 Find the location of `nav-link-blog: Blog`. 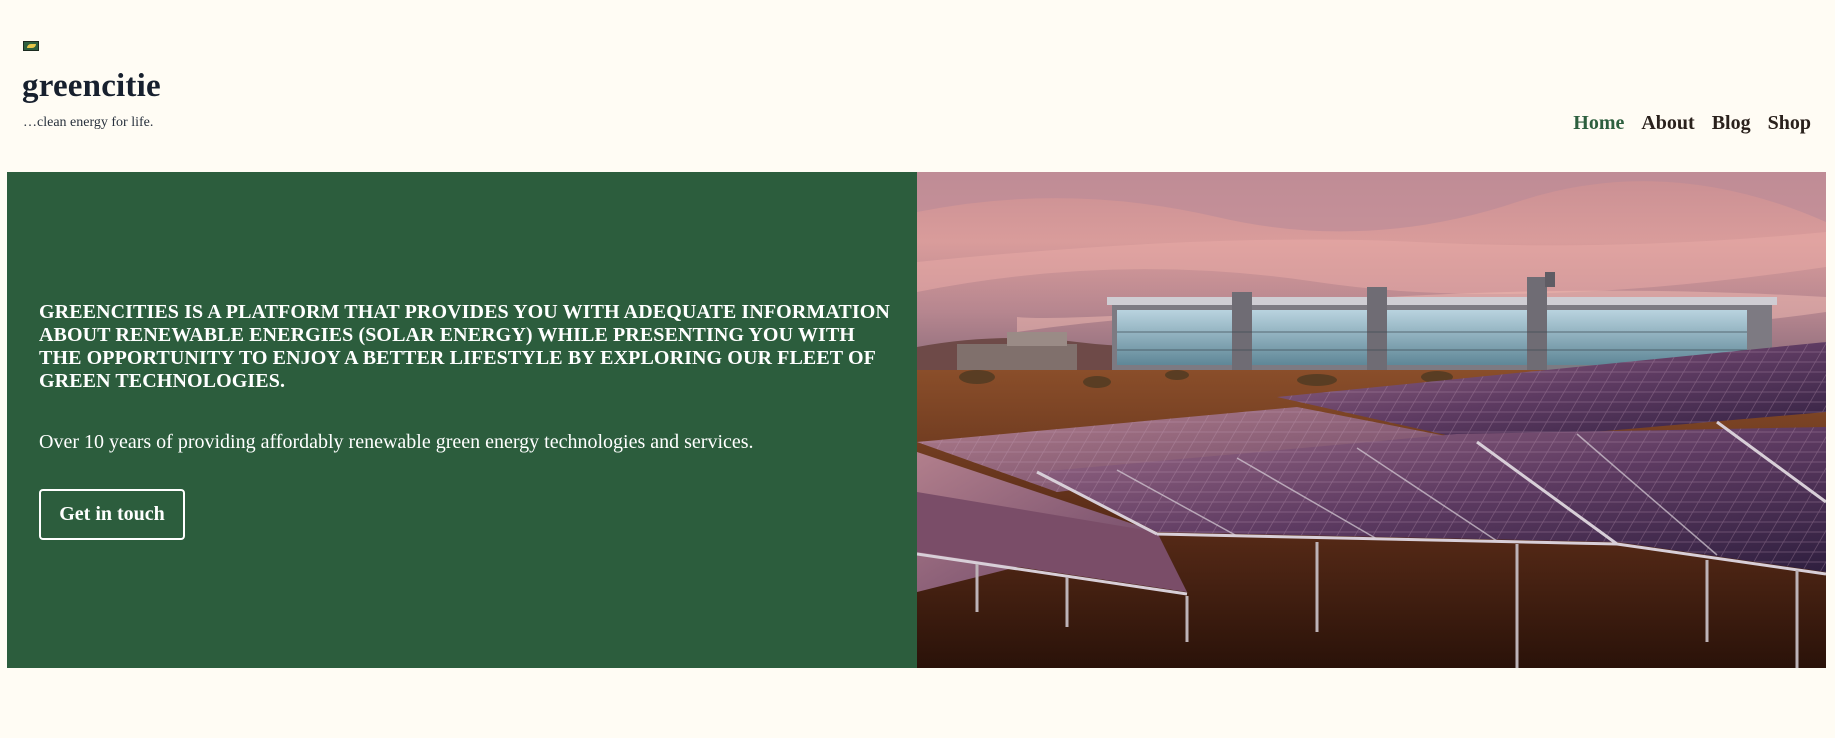

nav-link-blog: Blog is located at coordinates (1731, 123).